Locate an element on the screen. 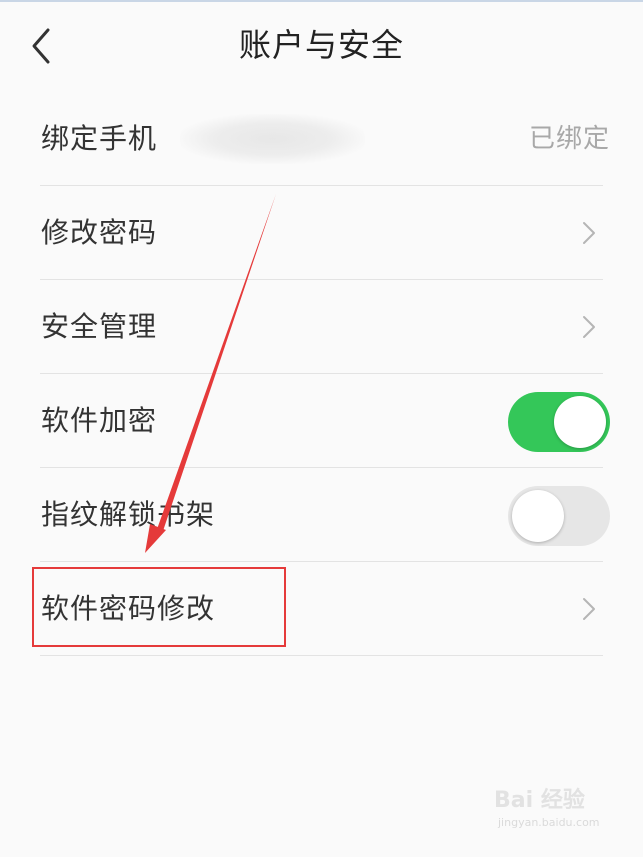  row-bind-phone: 绑定手机 已绑定 is located at coordinates (321, 139).